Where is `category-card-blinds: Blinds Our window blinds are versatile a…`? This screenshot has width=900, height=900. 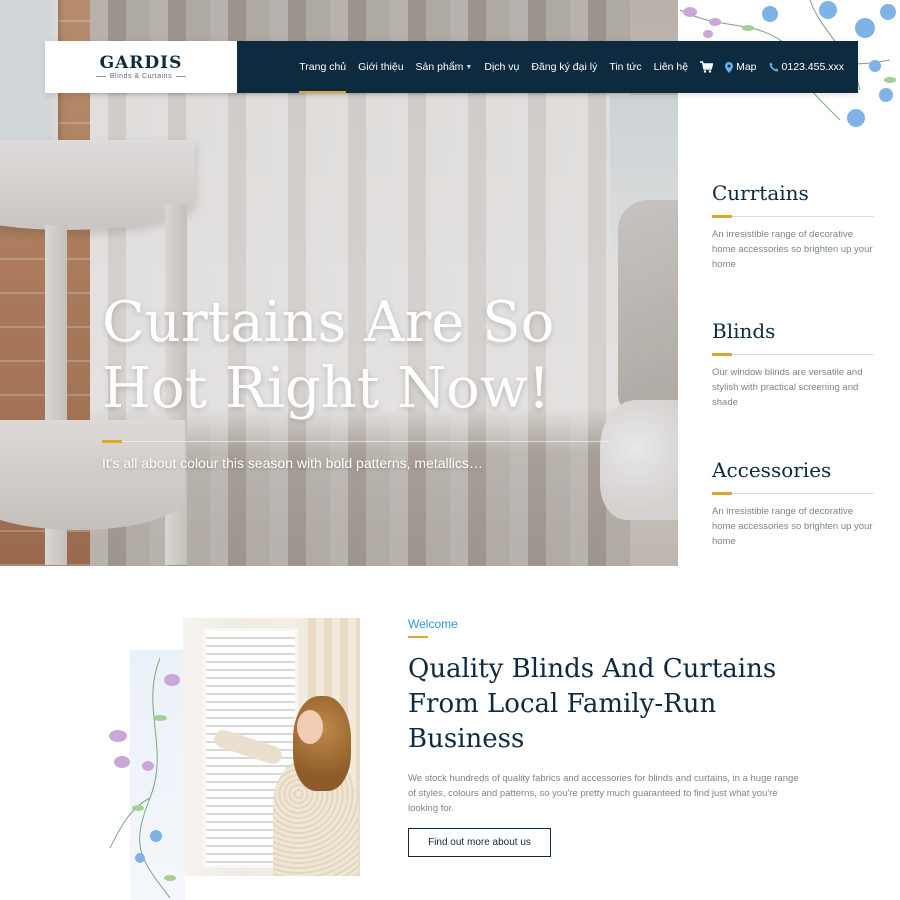 category-card-blinds: Blinds Our window blinds are versatile a… is located at coordinates (793, 364).